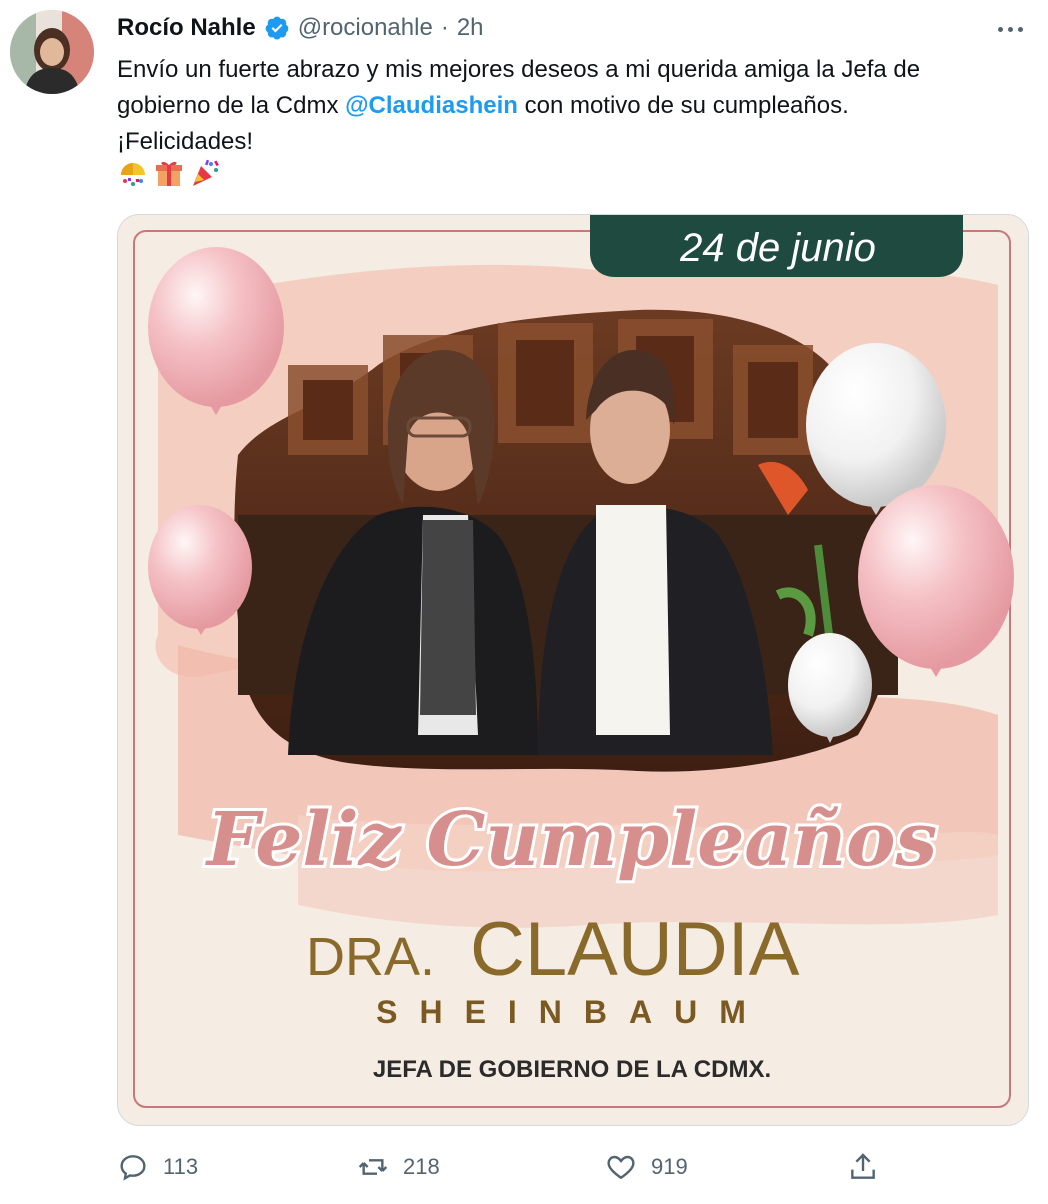 The image size is (1048, 1204). Describe the element at coordinates (421, 1166) in the screenshot. I see `retweet-count: 218` at that location.